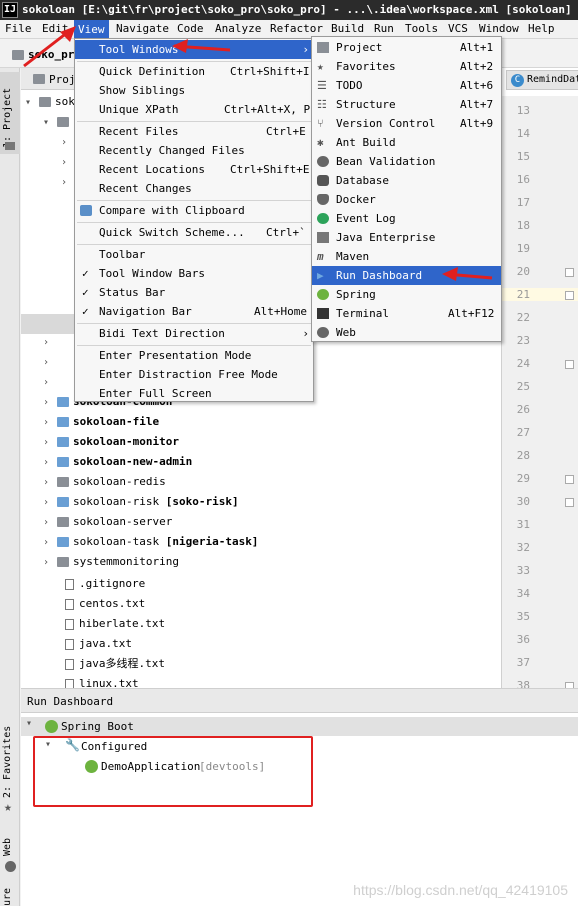  Describe the element at coordinates (523, 547) in the screenshot. I see `line-number: 32` at that location.